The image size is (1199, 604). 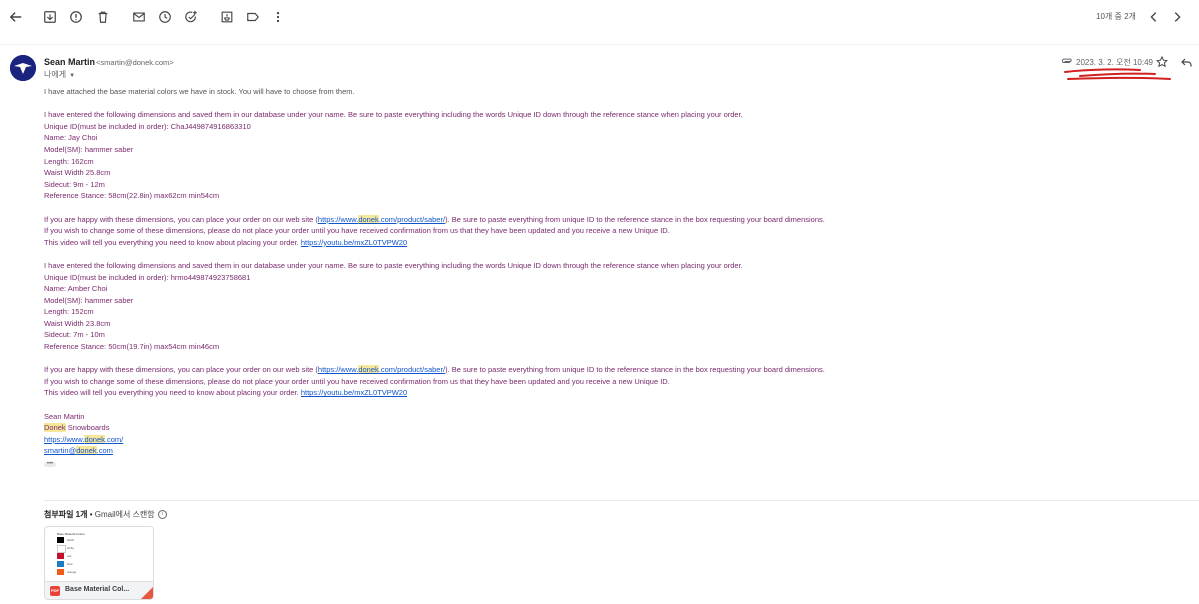 I want to click on sender-email: <smartin@donek.com>, so click(x=135, y=62).